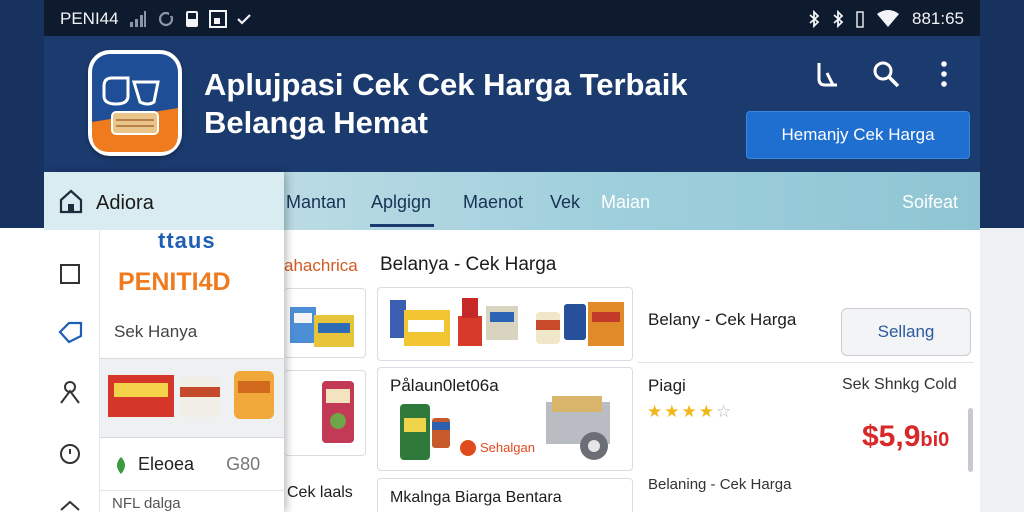 The image size is (1024, 512). Describe the element at coordinates (722, 319) in the screenshot. I see `product-title: Belany - Cek Harga` at that location.